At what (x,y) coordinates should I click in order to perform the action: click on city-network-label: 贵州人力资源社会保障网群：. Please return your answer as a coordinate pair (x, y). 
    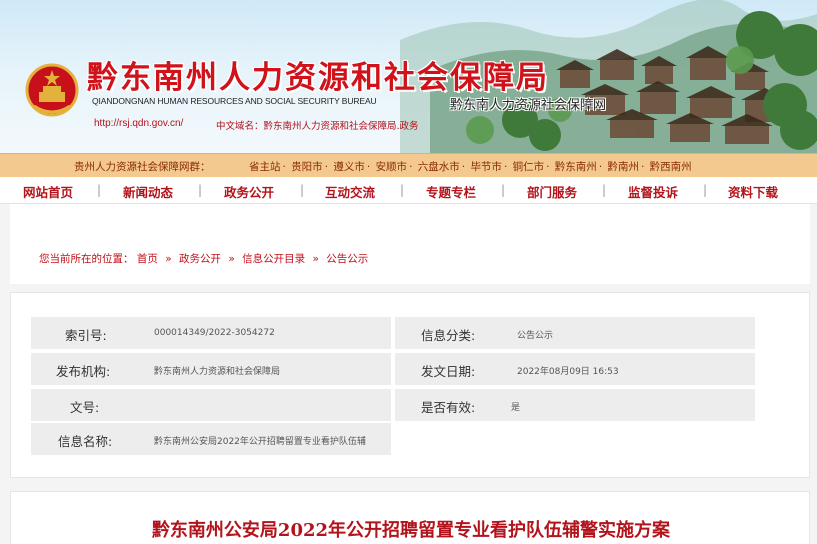
    Looking at the image, I should click on (142, 167).